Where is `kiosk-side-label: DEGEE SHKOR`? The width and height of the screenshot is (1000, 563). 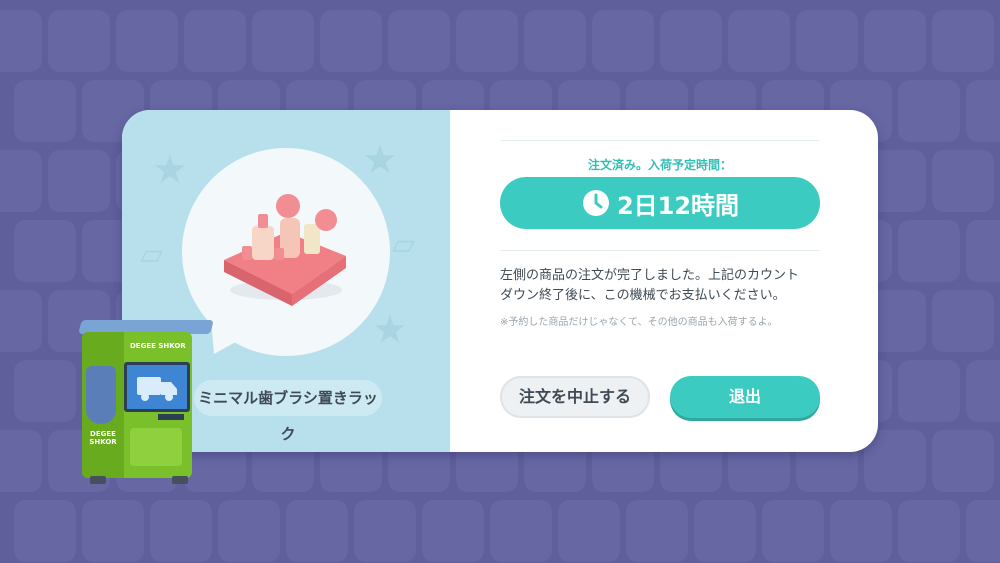
kiosk-side-label: DEGEE SHKOR is located at coordinates (103, 438).